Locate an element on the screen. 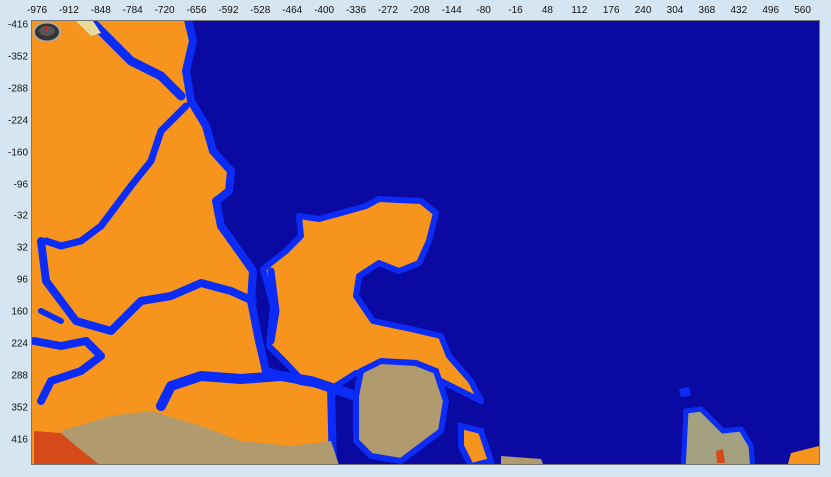 Image resolution: width=831 pixels, height=477 pixels. player-compass-icon is located at coordinates (47, 32).